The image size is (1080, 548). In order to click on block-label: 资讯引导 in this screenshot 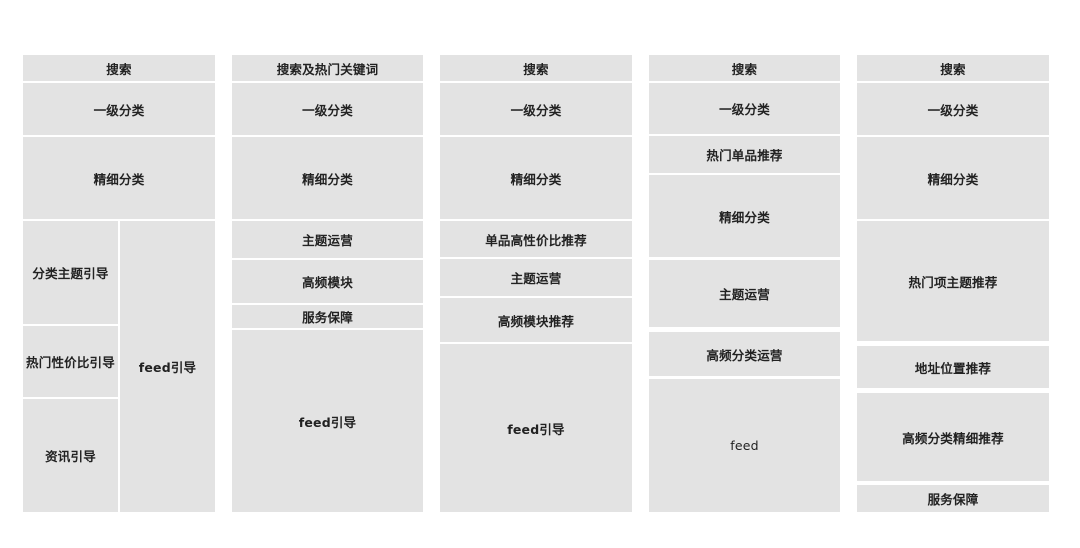, I will do `click(70, 456)`.